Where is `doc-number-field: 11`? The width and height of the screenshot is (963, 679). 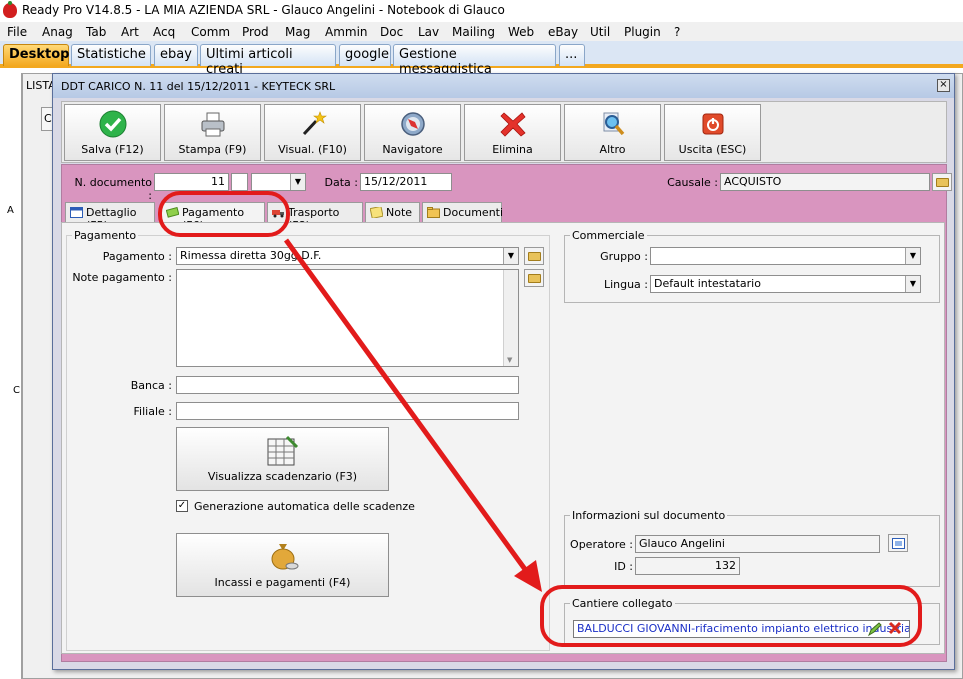
doc-number-field: 11 is located at coordinates (191, 182).